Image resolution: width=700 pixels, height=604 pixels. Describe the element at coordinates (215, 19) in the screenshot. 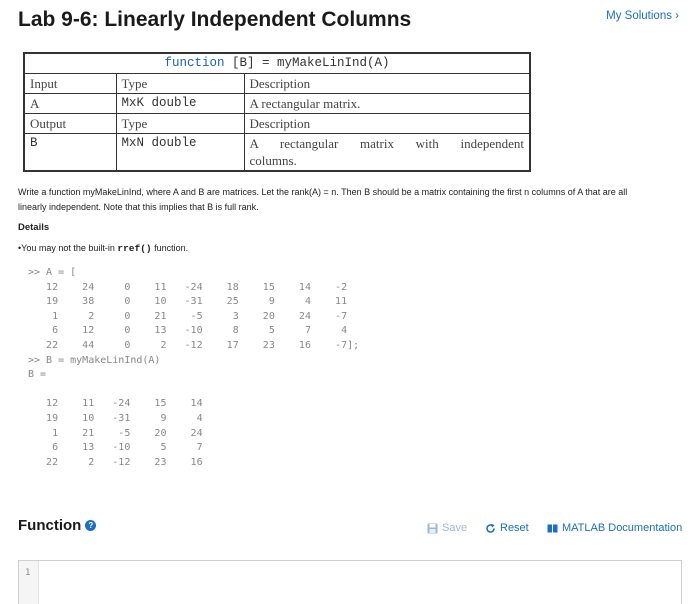

I see `page-title: Lab 9-6: Linearly Independent Columns` at that location.